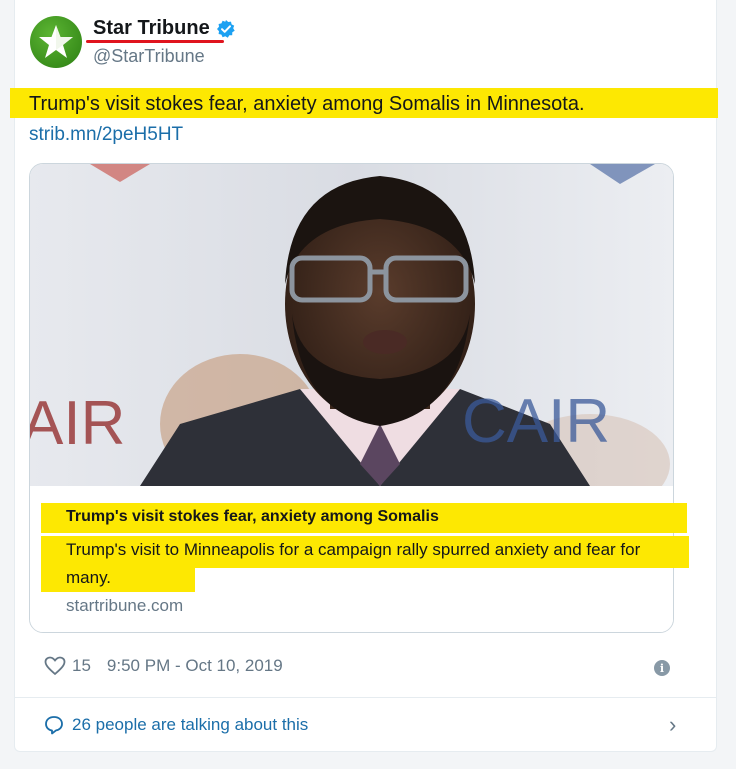 The width and height of the screenshot is (736, 769). I want to click on name-annotation-underline, so click(155, 41).